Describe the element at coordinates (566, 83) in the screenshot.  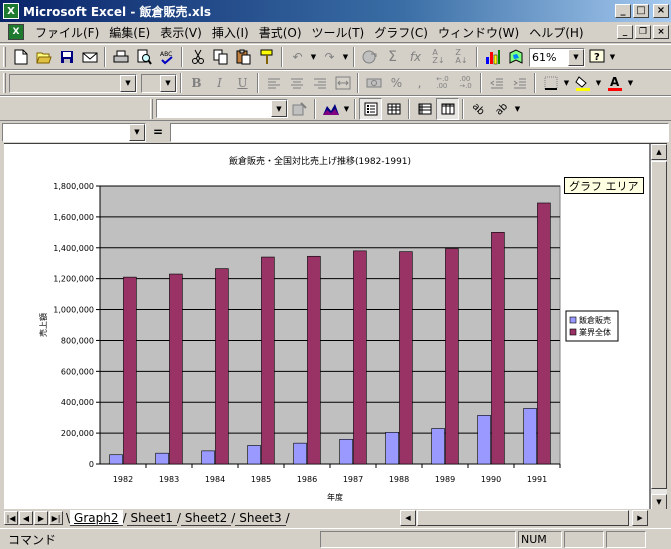
I see `borders-dropdown: ▼` at that location.